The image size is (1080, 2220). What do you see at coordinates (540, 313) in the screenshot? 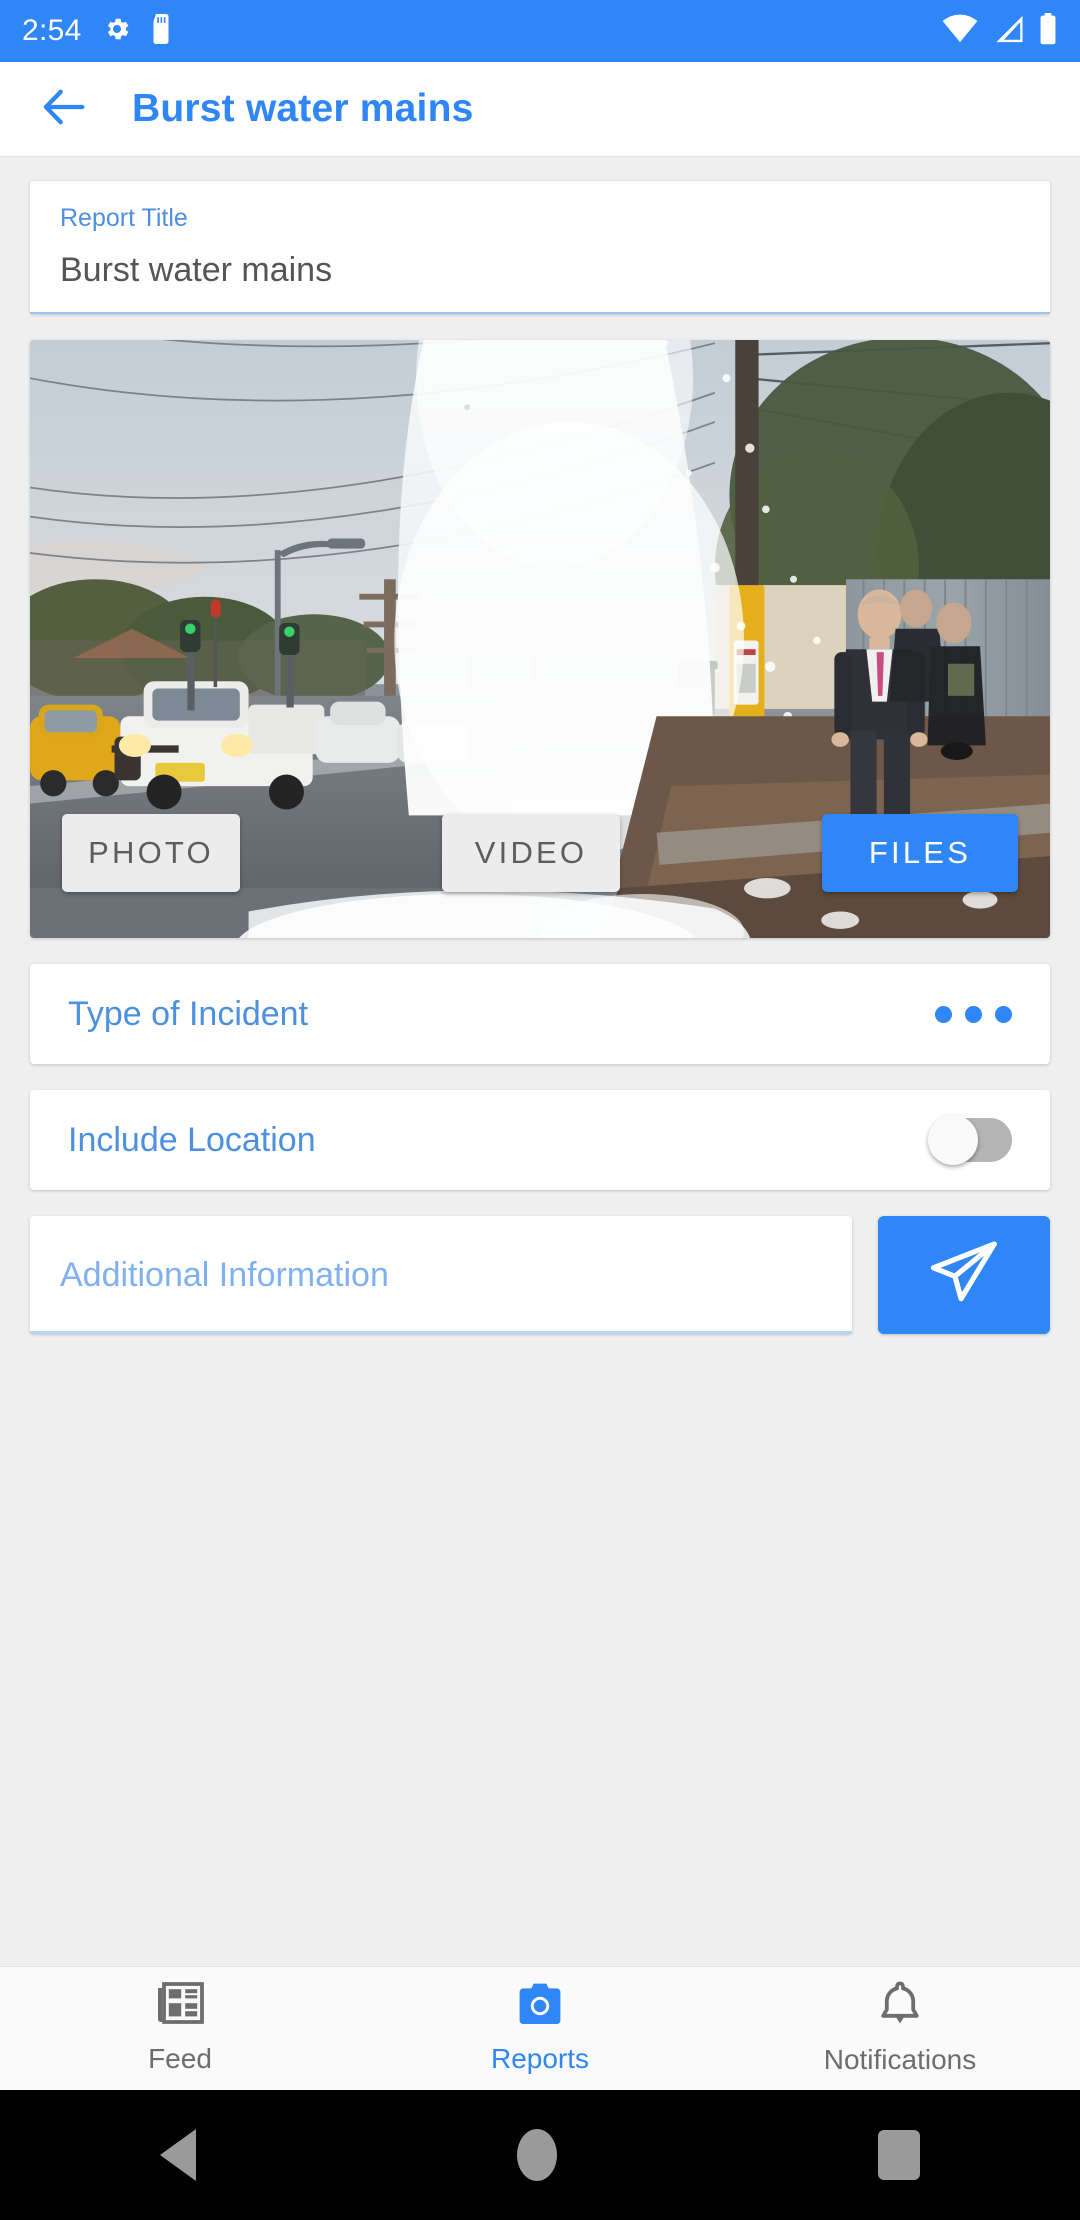
I see `report-title-underline` at bounding box center [540, 313].